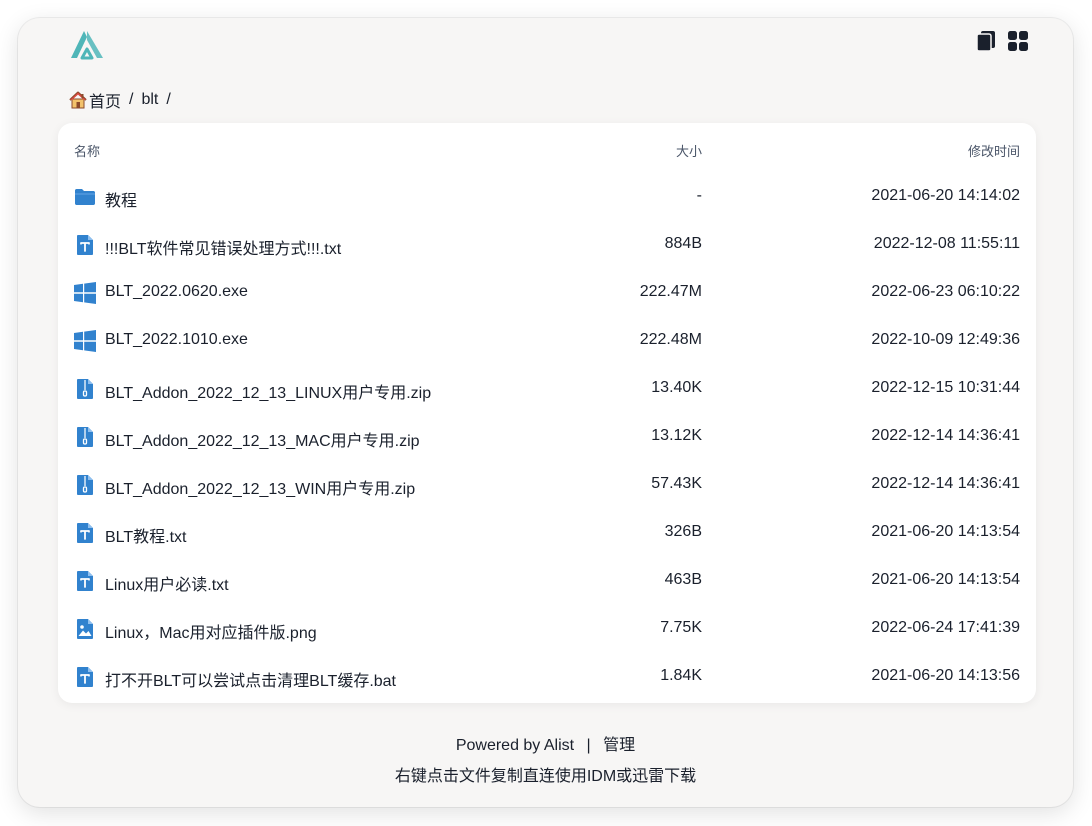  I want to click on file-modified-time: 2022-10-09 12:49:36, so click(945, 339).